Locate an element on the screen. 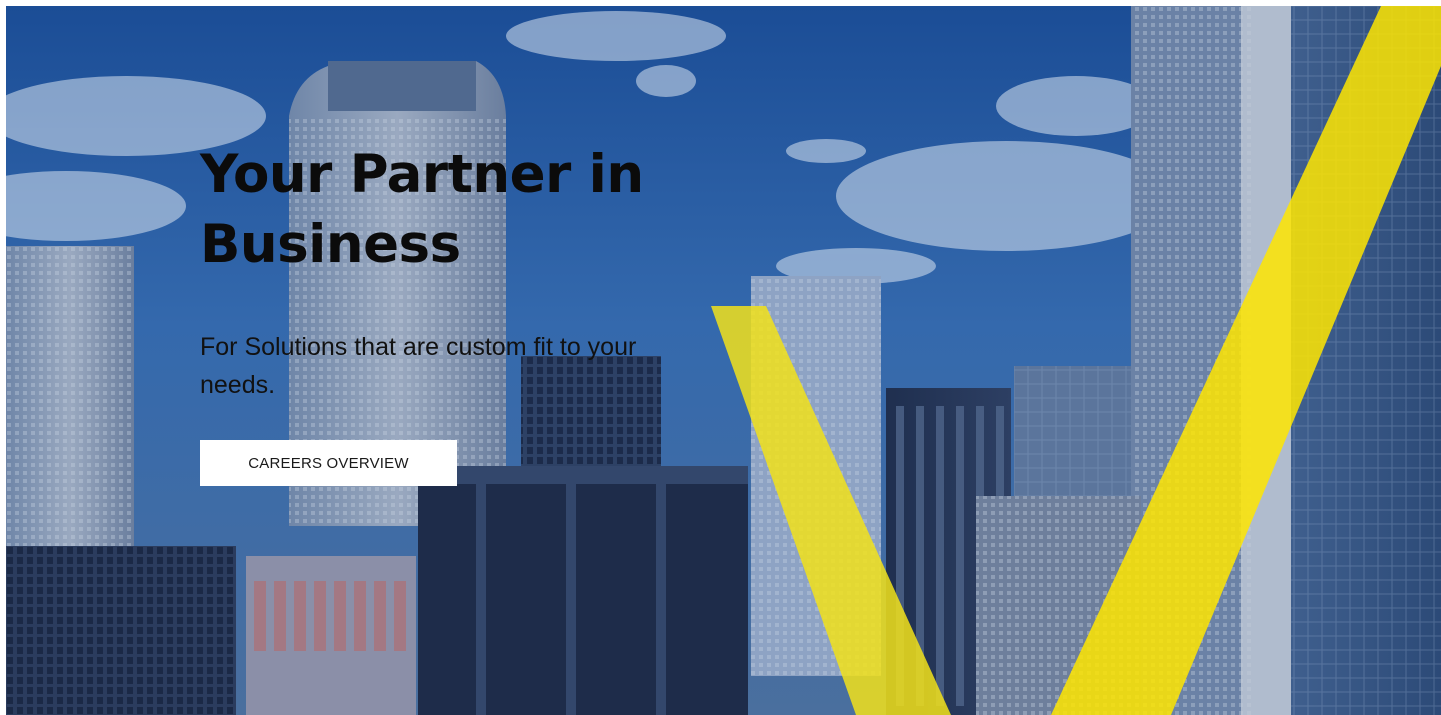  hero-title: Your Partner in Business is located at coordinates (460, 210).